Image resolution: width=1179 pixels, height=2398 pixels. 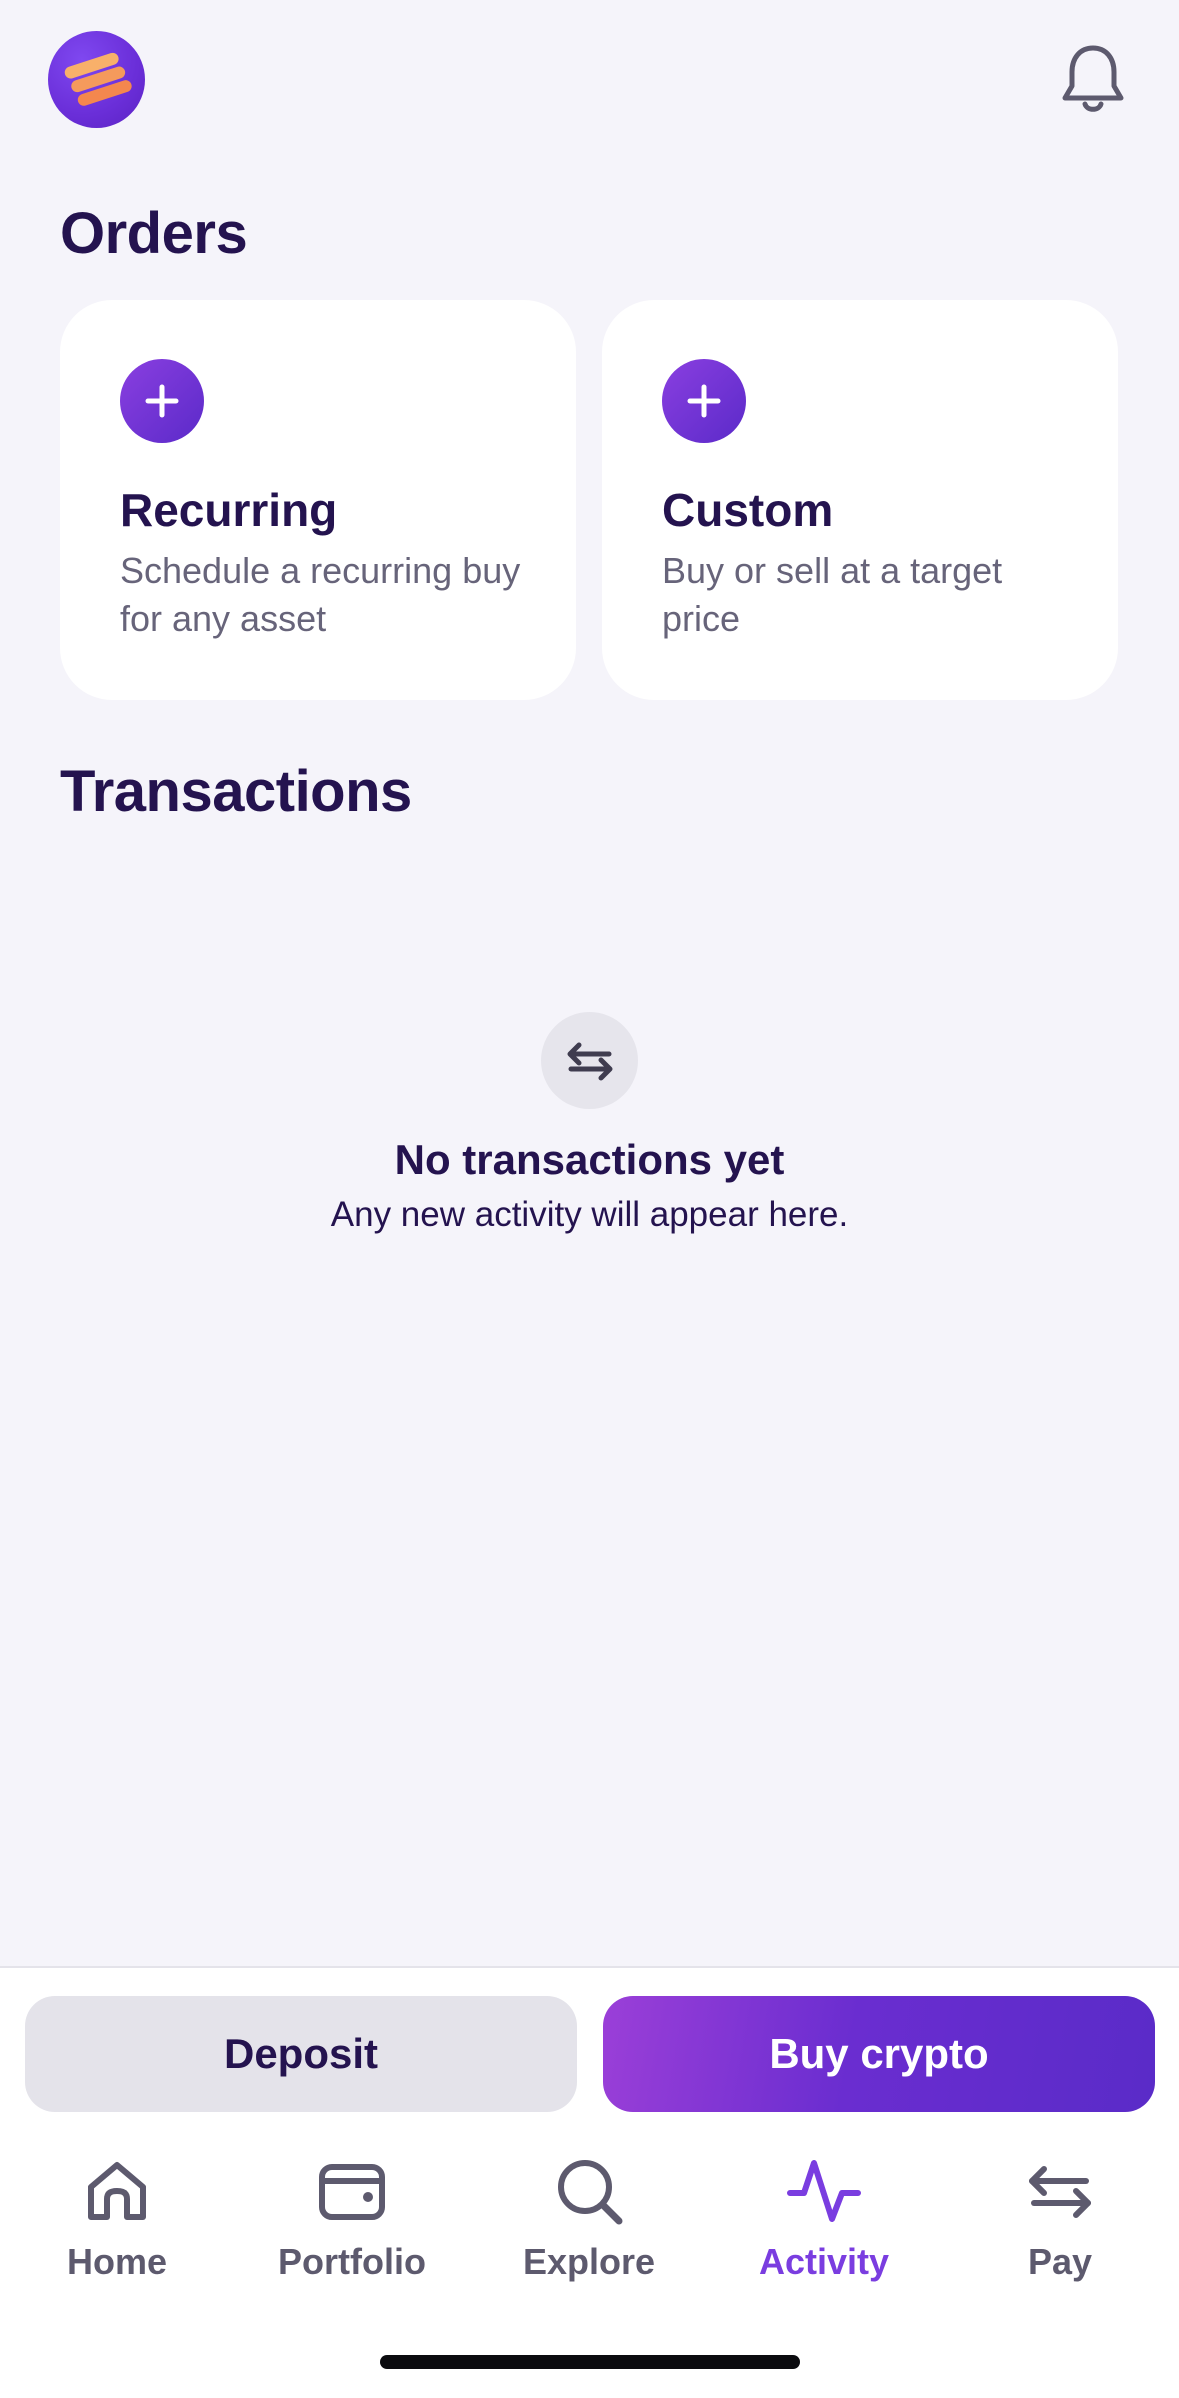 What do you see at coordinates (590, 2192) in the screenshot?
I see `search-icon` at bounding box center [590, 2192].